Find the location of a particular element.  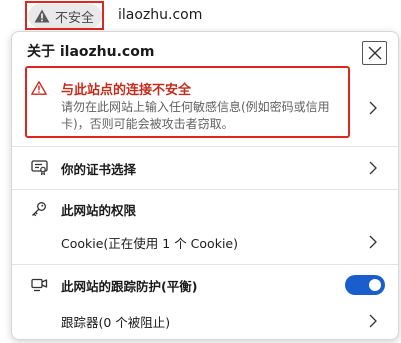

address-bar: 不安全 ilaozhu.com is located at coordinates (200, 17).